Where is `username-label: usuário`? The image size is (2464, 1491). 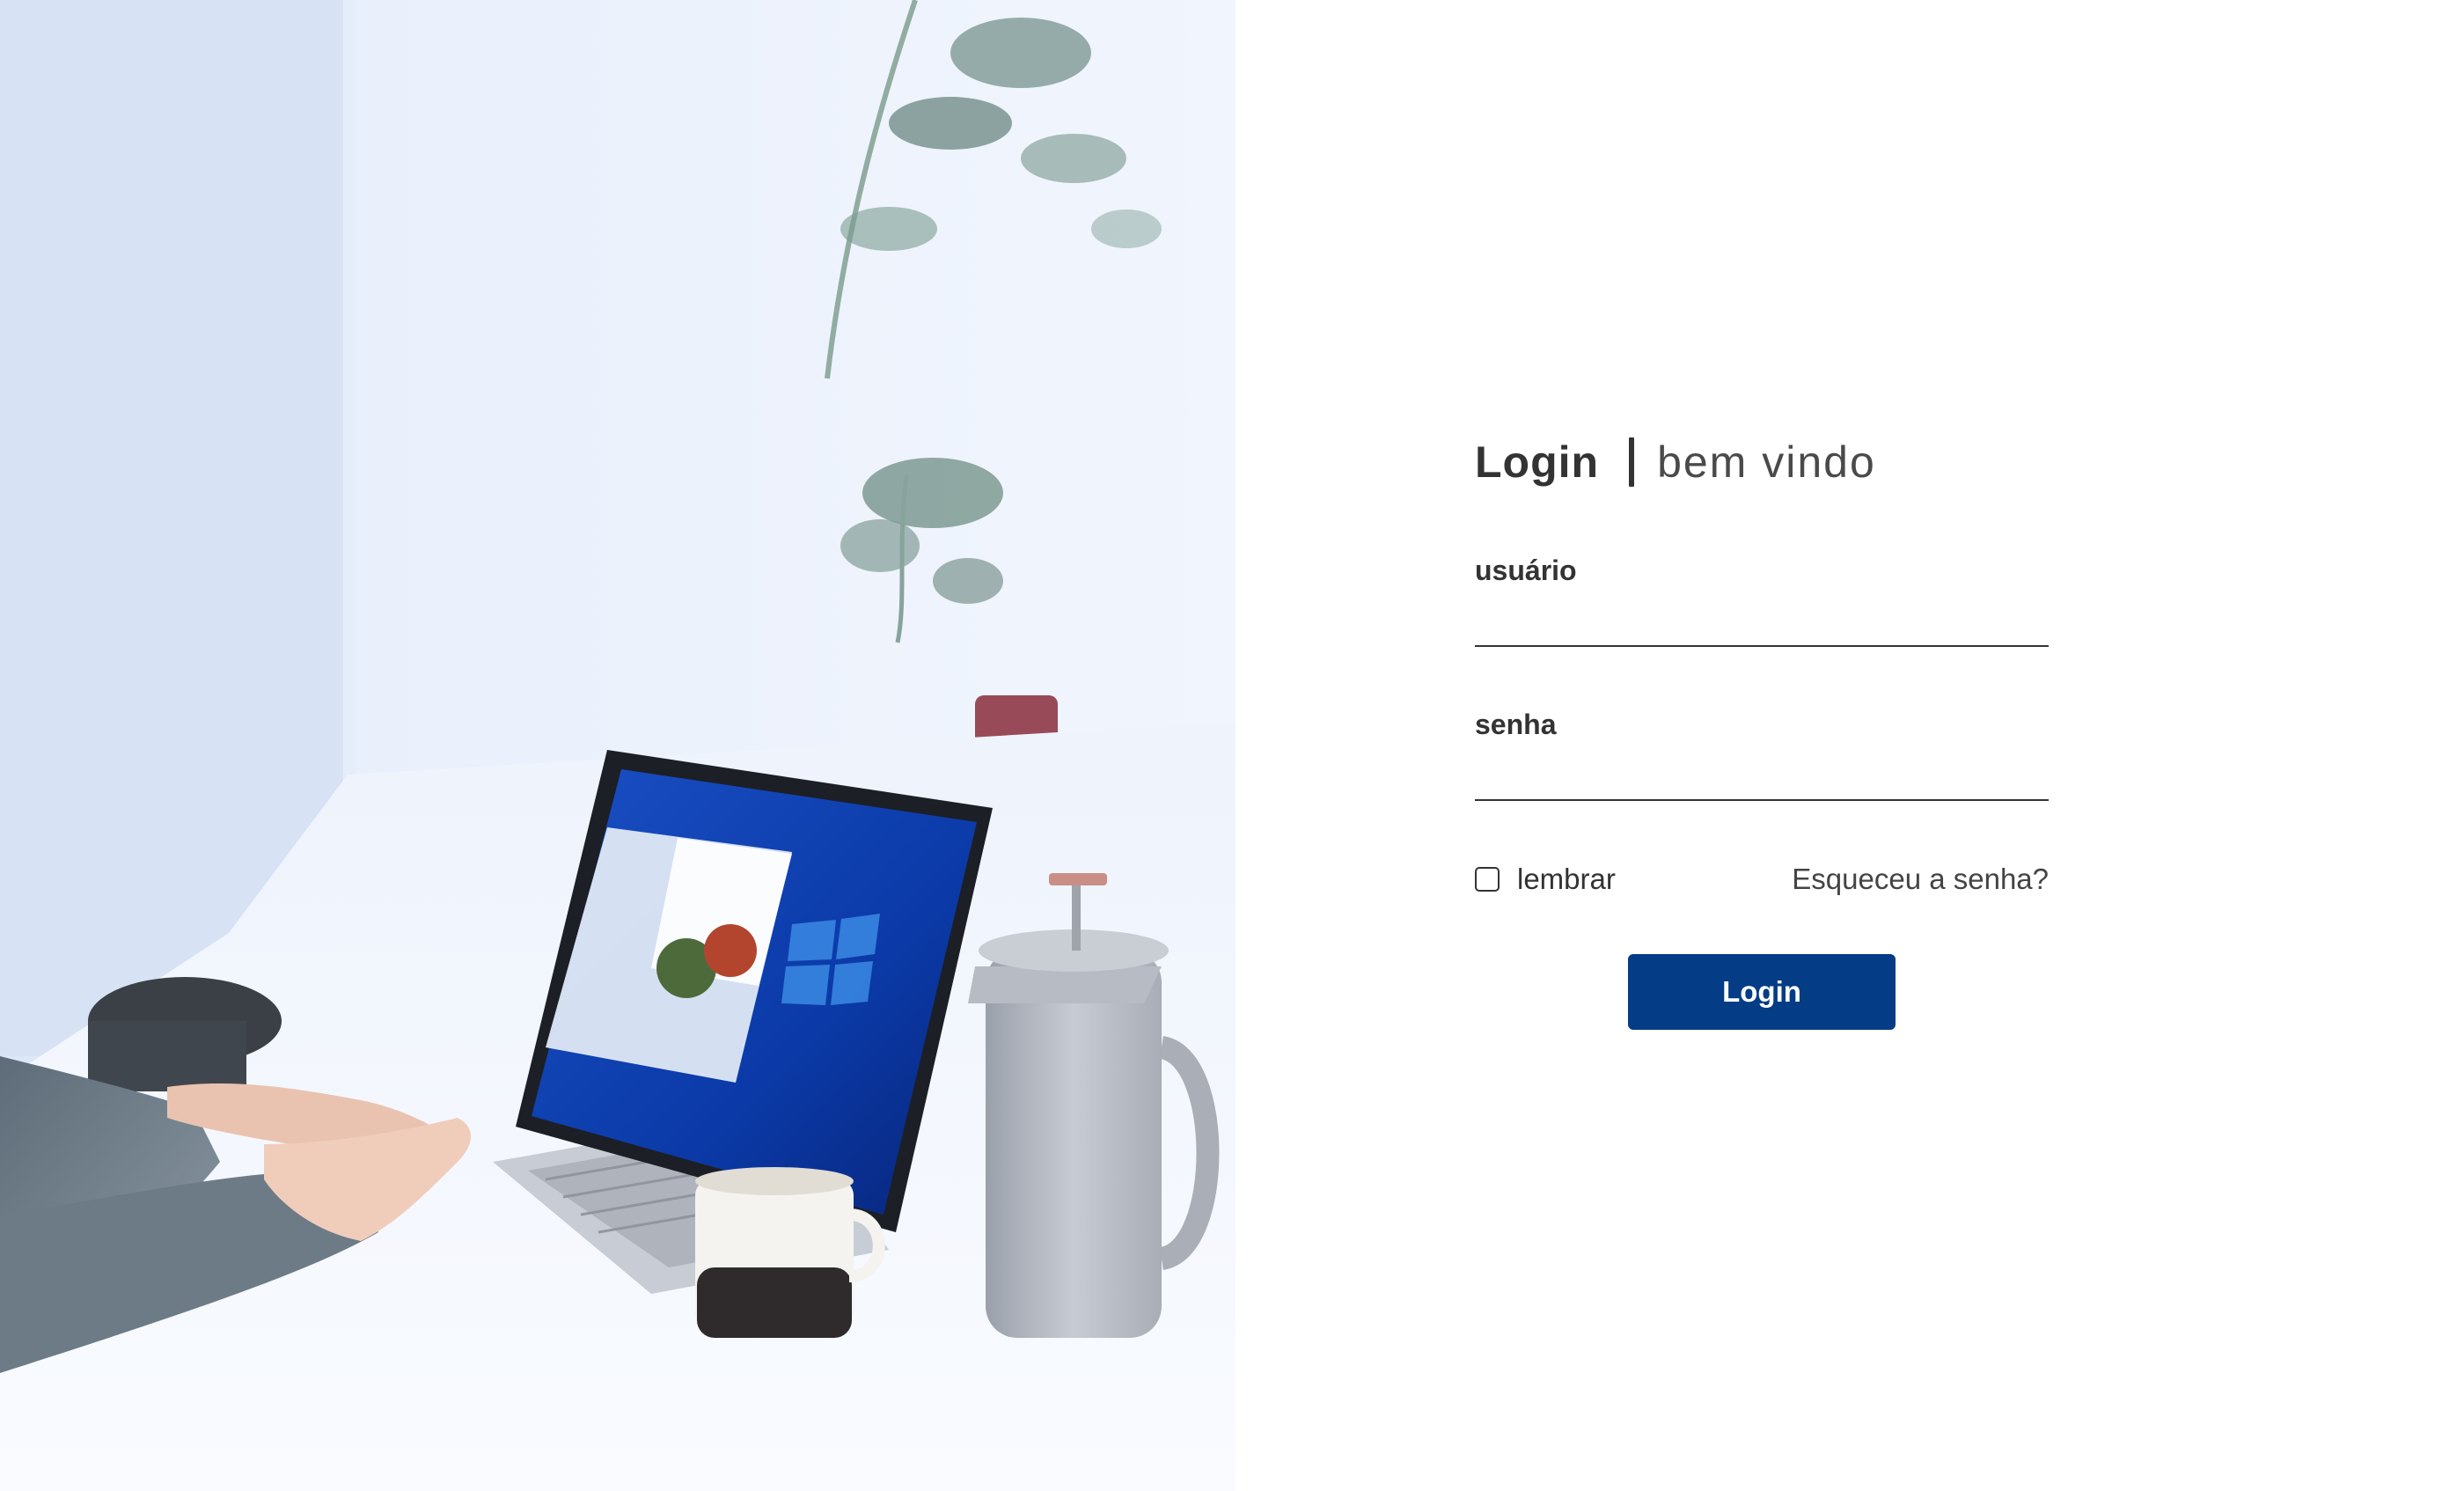 username-label: usuário is located at coordinates (1526, 570).